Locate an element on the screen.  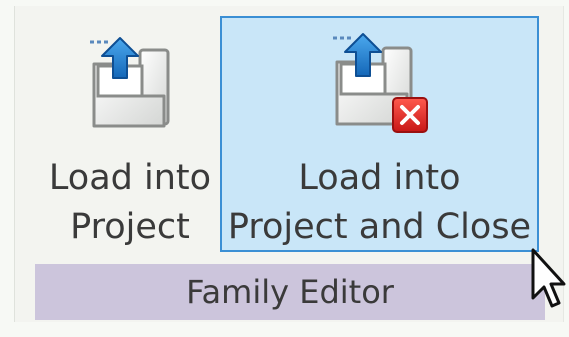
close-icon is located at coordinates (409, 115).